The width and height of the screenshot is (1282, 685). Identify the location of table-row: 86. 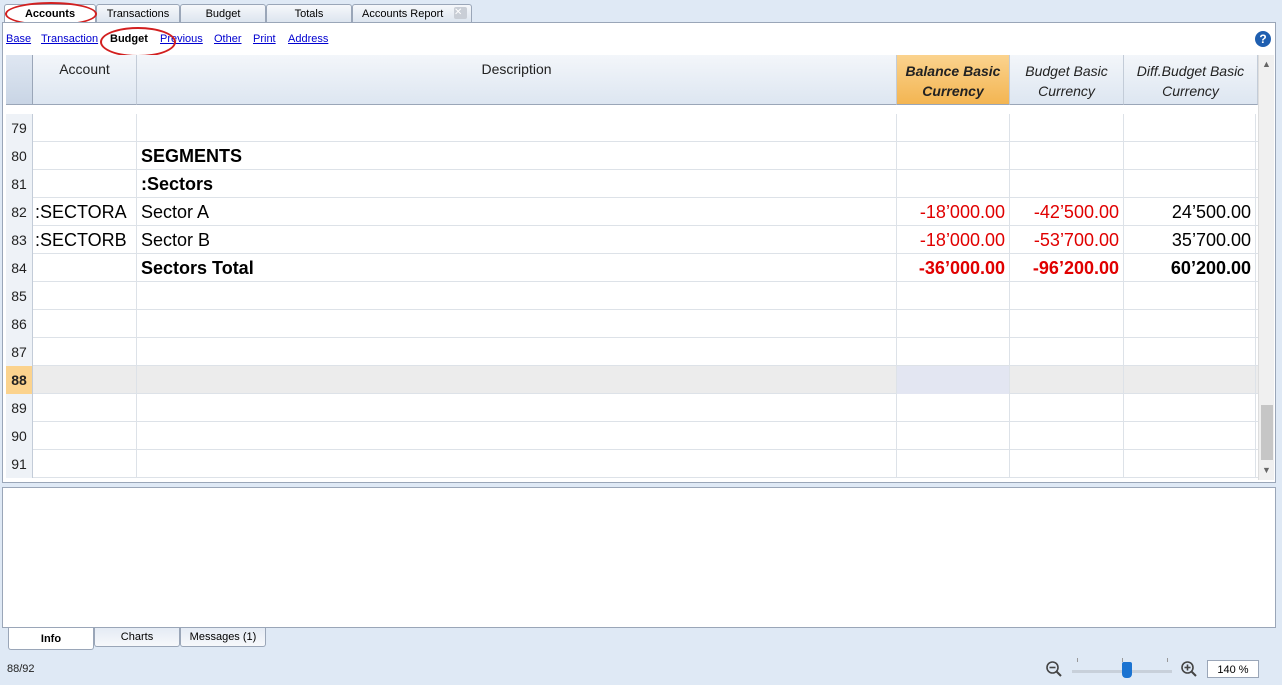
(632, 324).